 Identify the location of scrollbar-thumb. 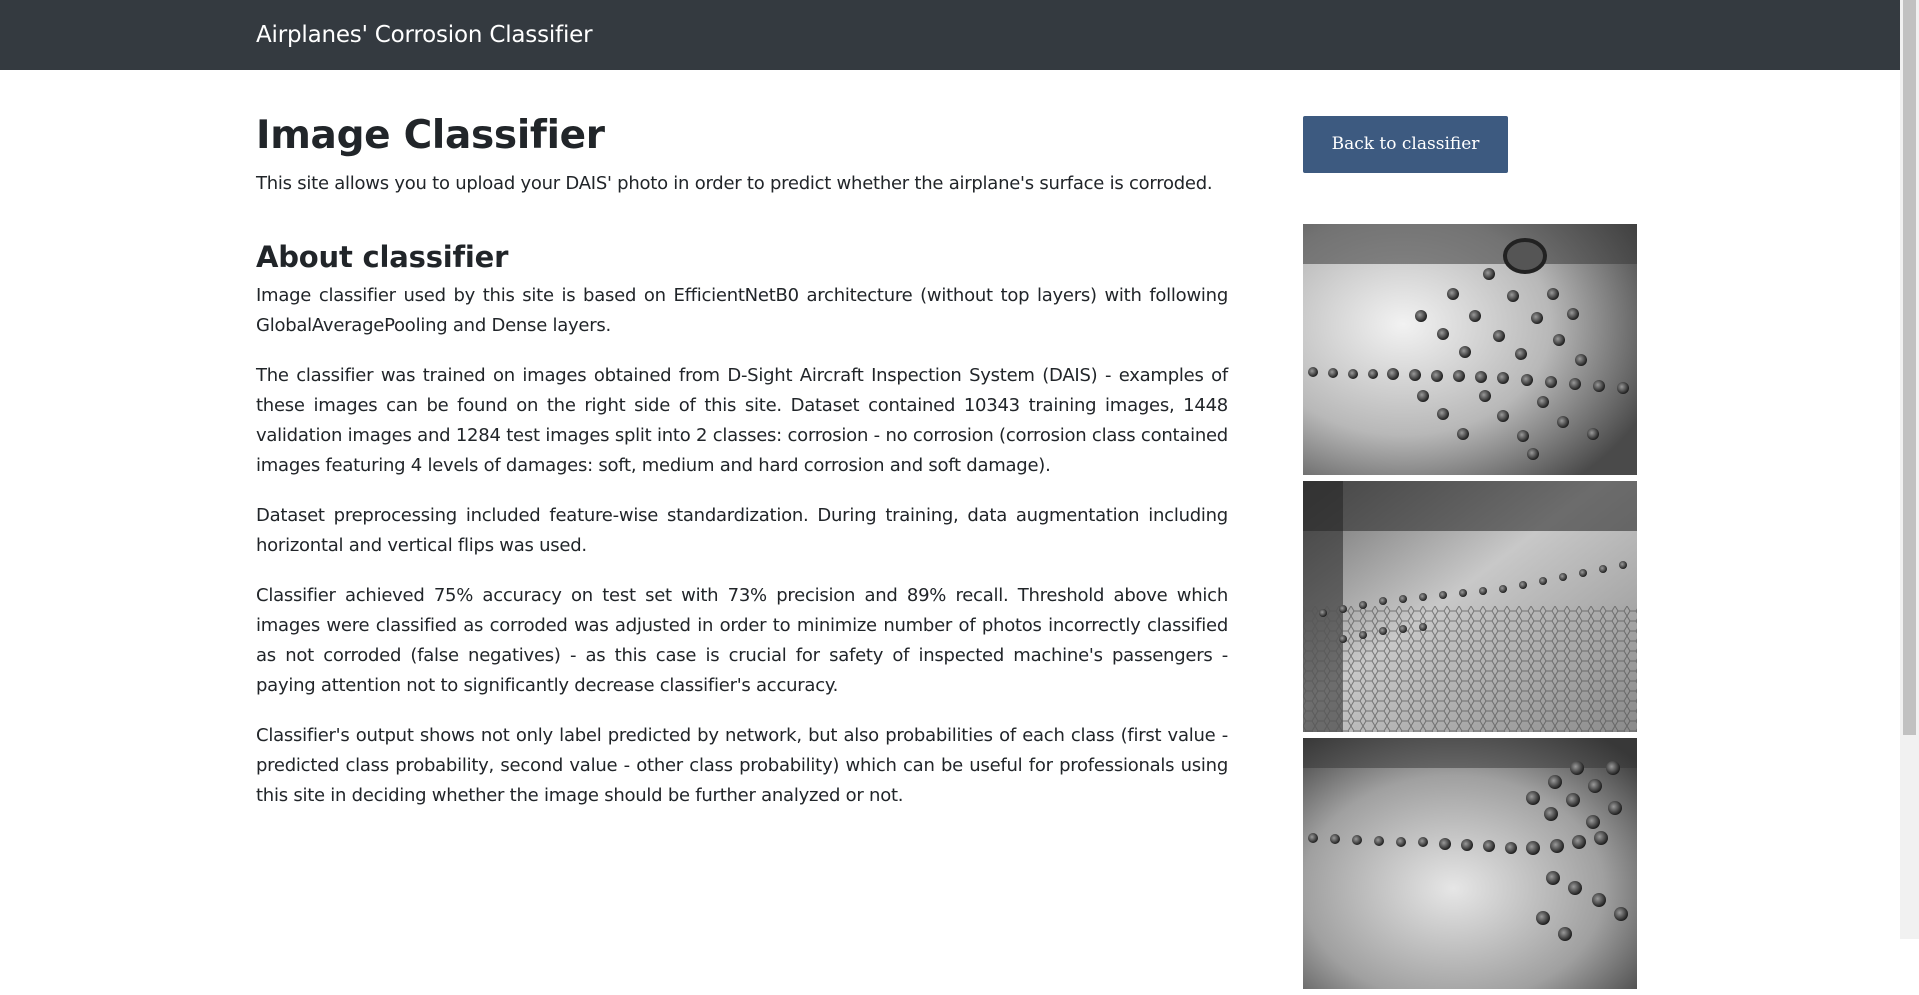
(1909, 367).